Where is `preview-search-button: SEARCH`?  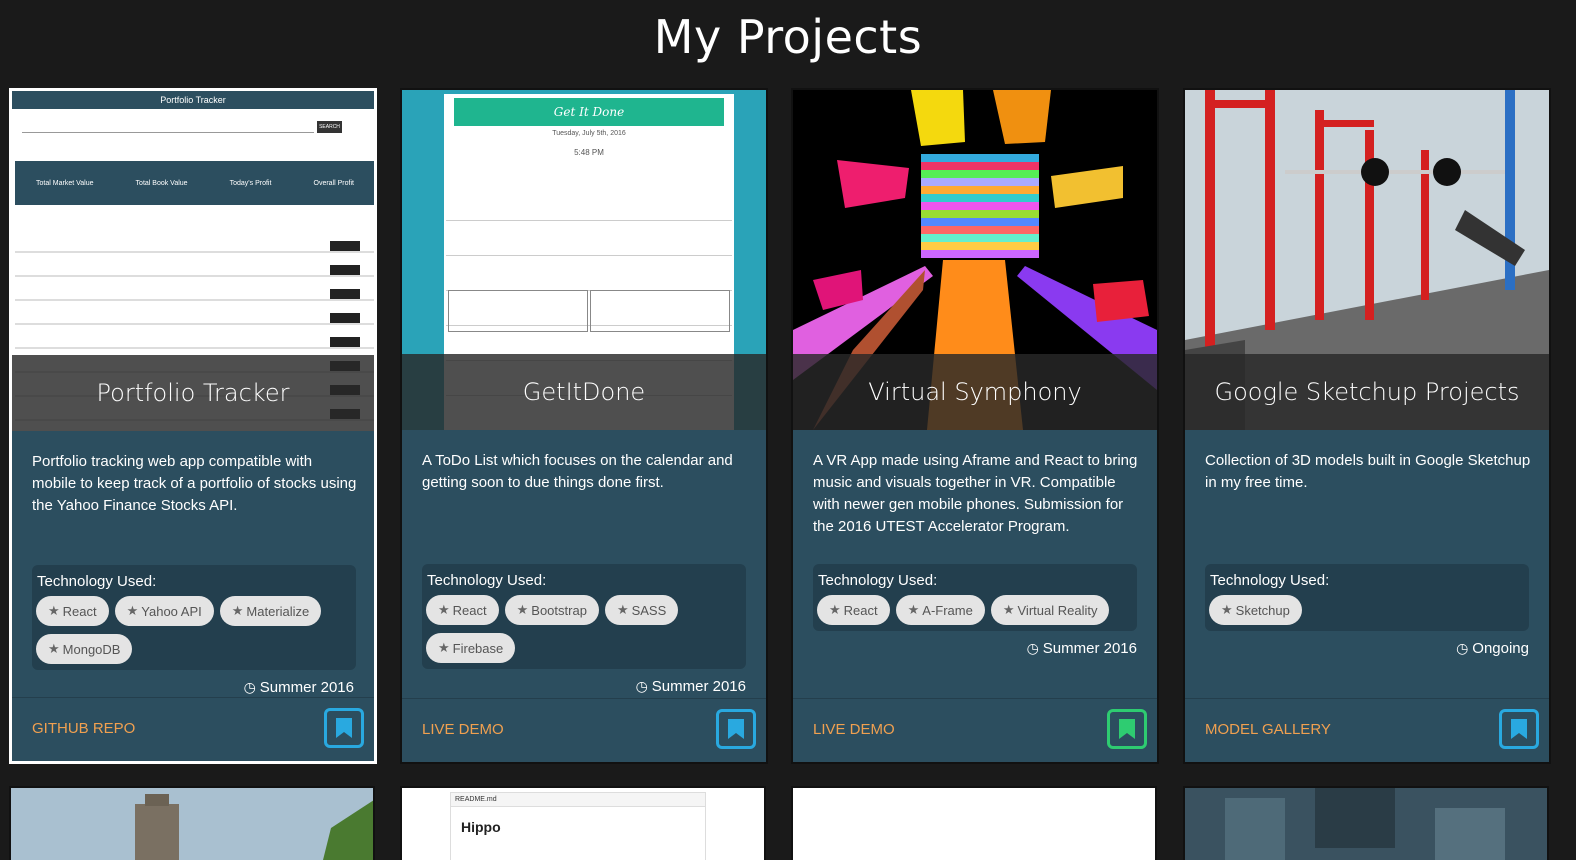 preview-search-button: SEARCH is located at coordinates (329, 127).